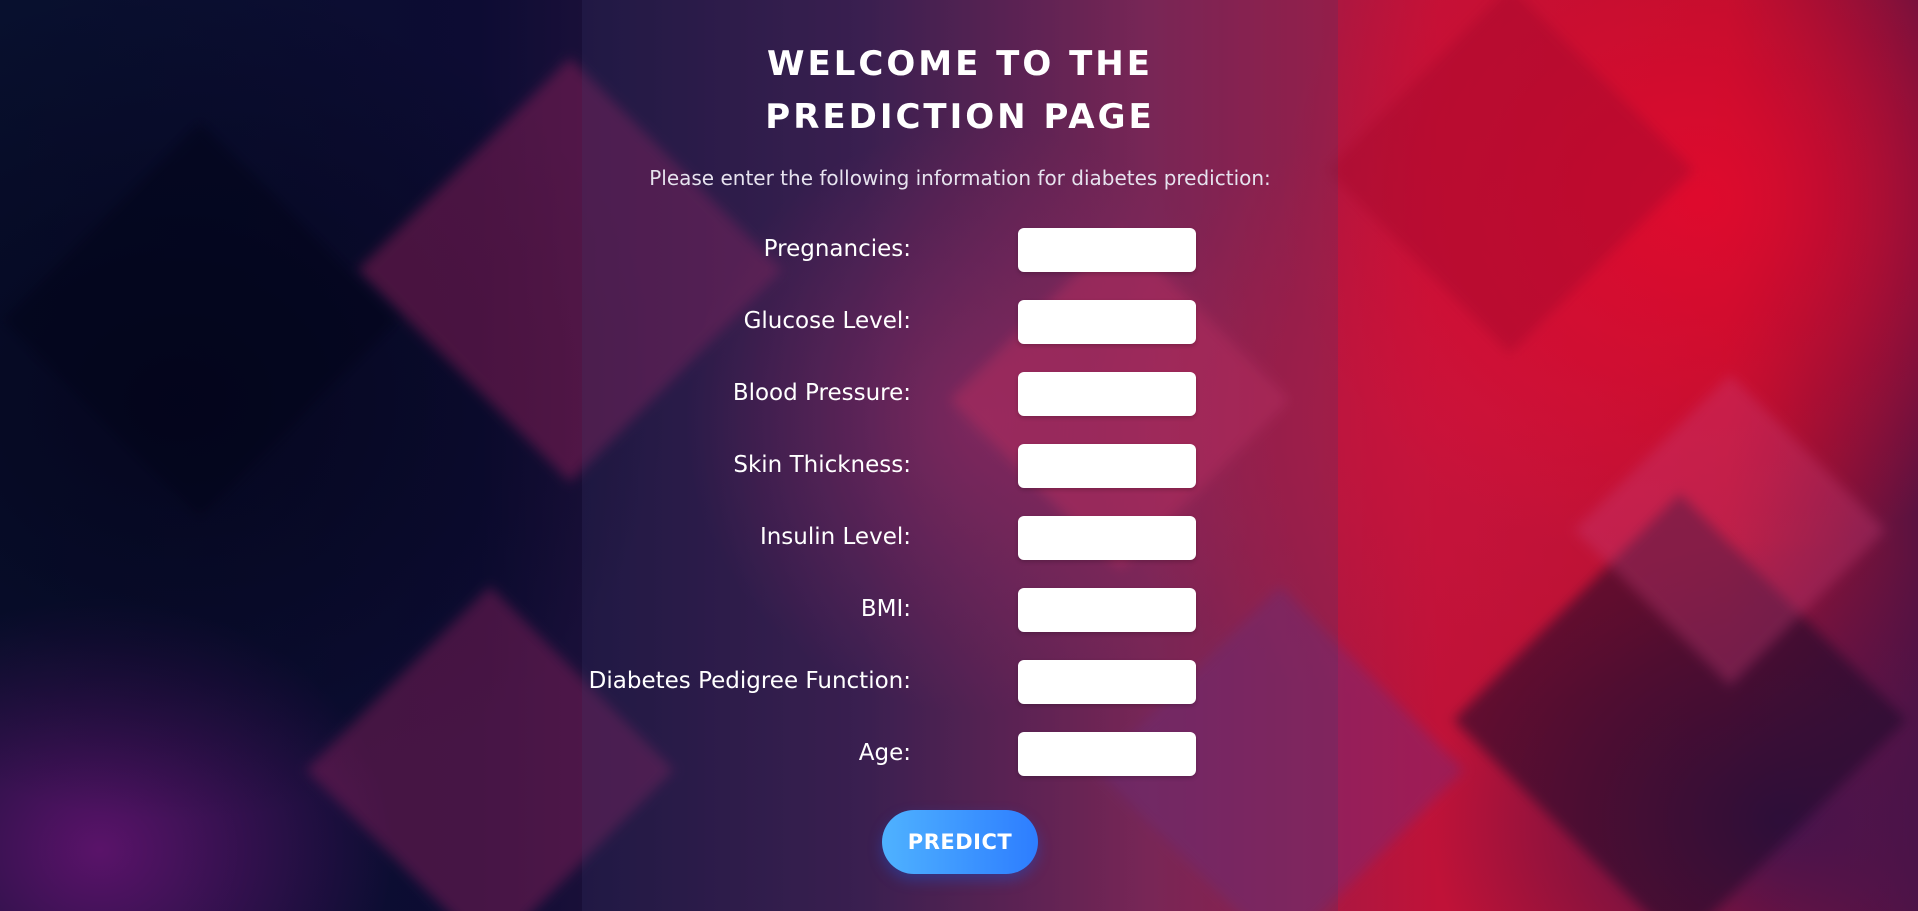 Image resolution: width=1918 pixels, height=911 pixels. What do you see at coordinates (835, 537) in the screenshot?
I see `insulin-level-label: Insulin Level:` at bounding box center [835, 537].